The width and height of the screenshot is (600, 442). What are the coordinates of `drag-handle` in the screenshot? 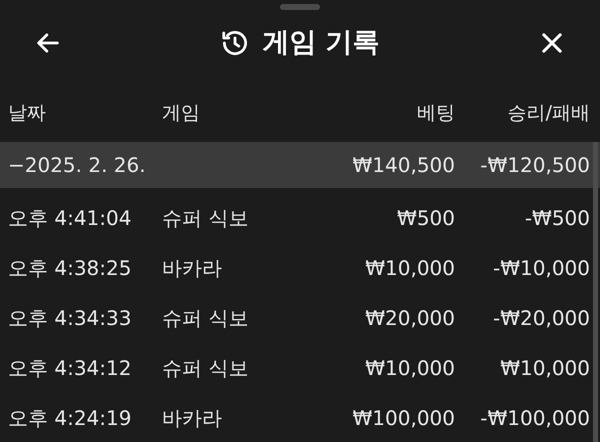 It's located at (300, 7).